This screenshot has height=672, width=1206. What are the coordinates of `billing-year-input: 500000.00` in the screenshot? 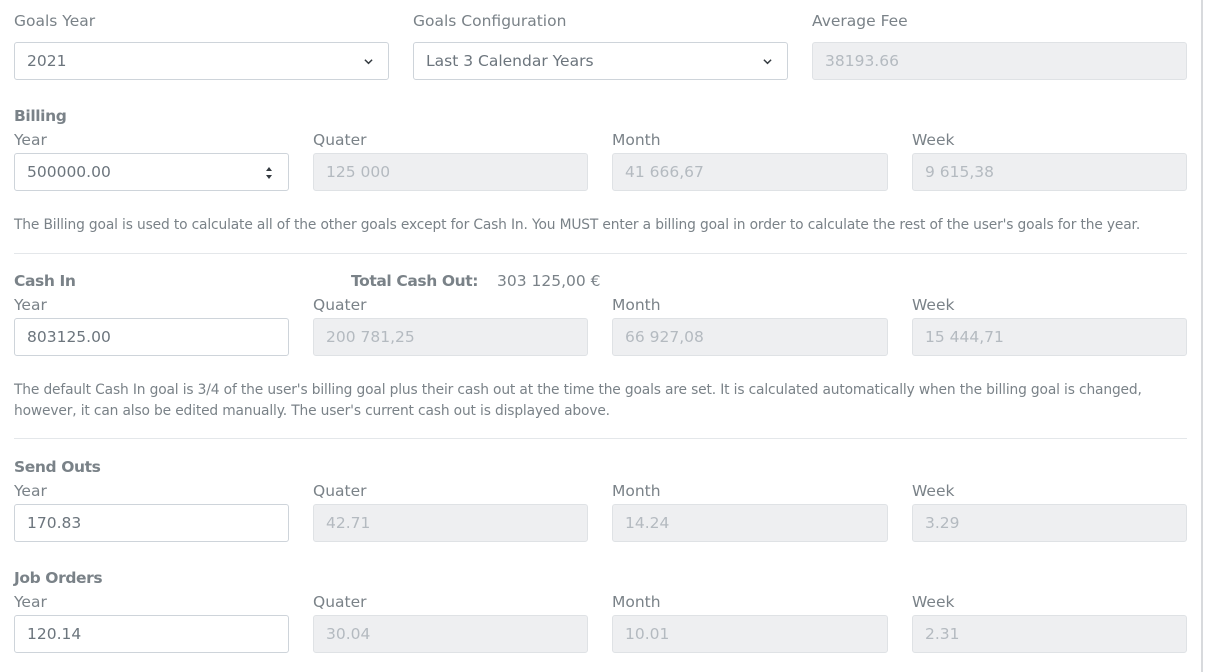 It's located at (151, 172).